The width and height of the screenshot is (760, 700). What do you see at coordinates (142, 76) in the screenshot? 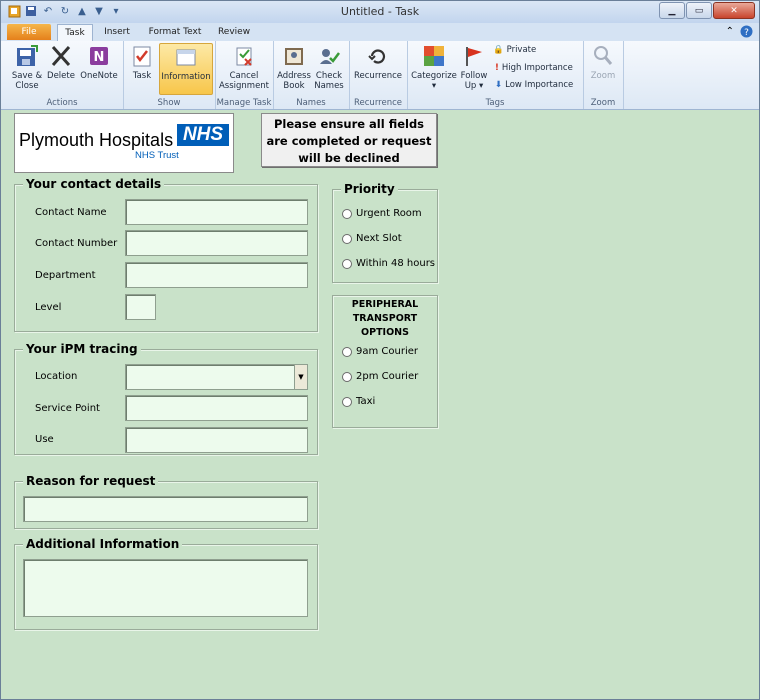
I see `task-view-label: Task` at bounding box center [142, 76].